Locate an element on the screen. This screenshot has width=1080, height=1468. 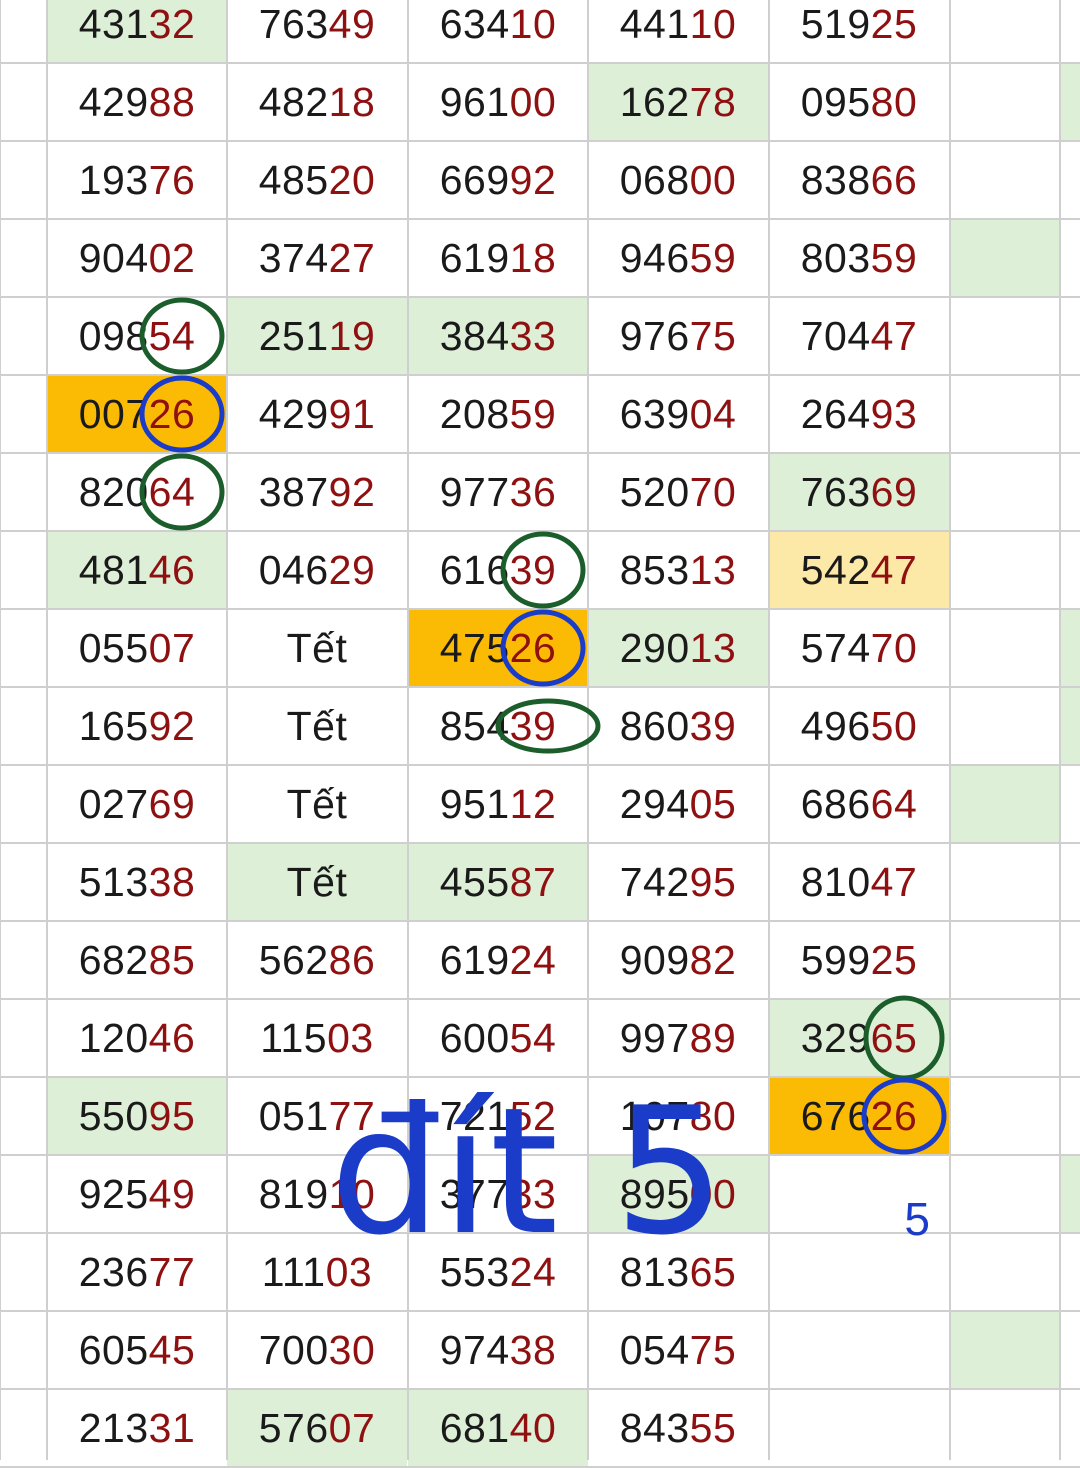
table-cell: 763 49 is located at coordinates (317, 31).